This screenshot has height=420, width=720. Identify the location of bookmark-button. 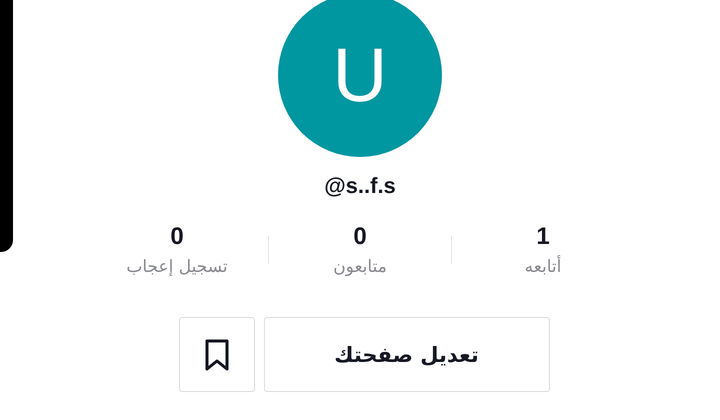
(216, 354).